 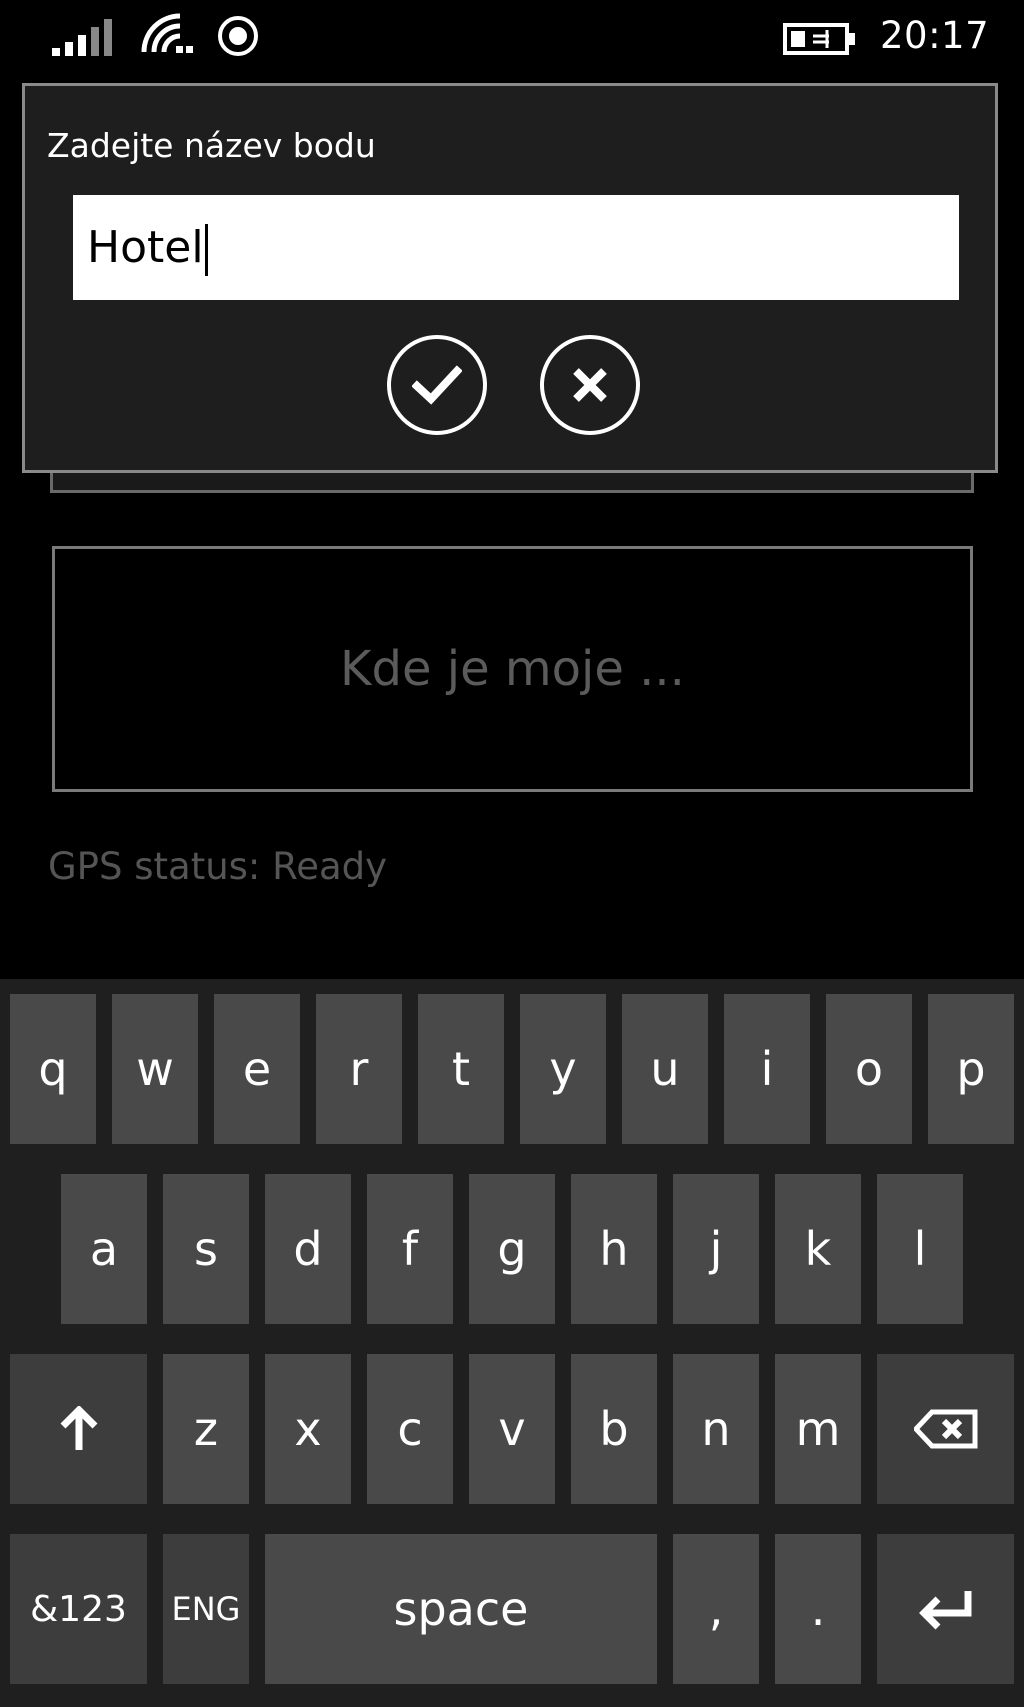 I want to click on point-name-value: Hotel, so click(x=145, y=247).